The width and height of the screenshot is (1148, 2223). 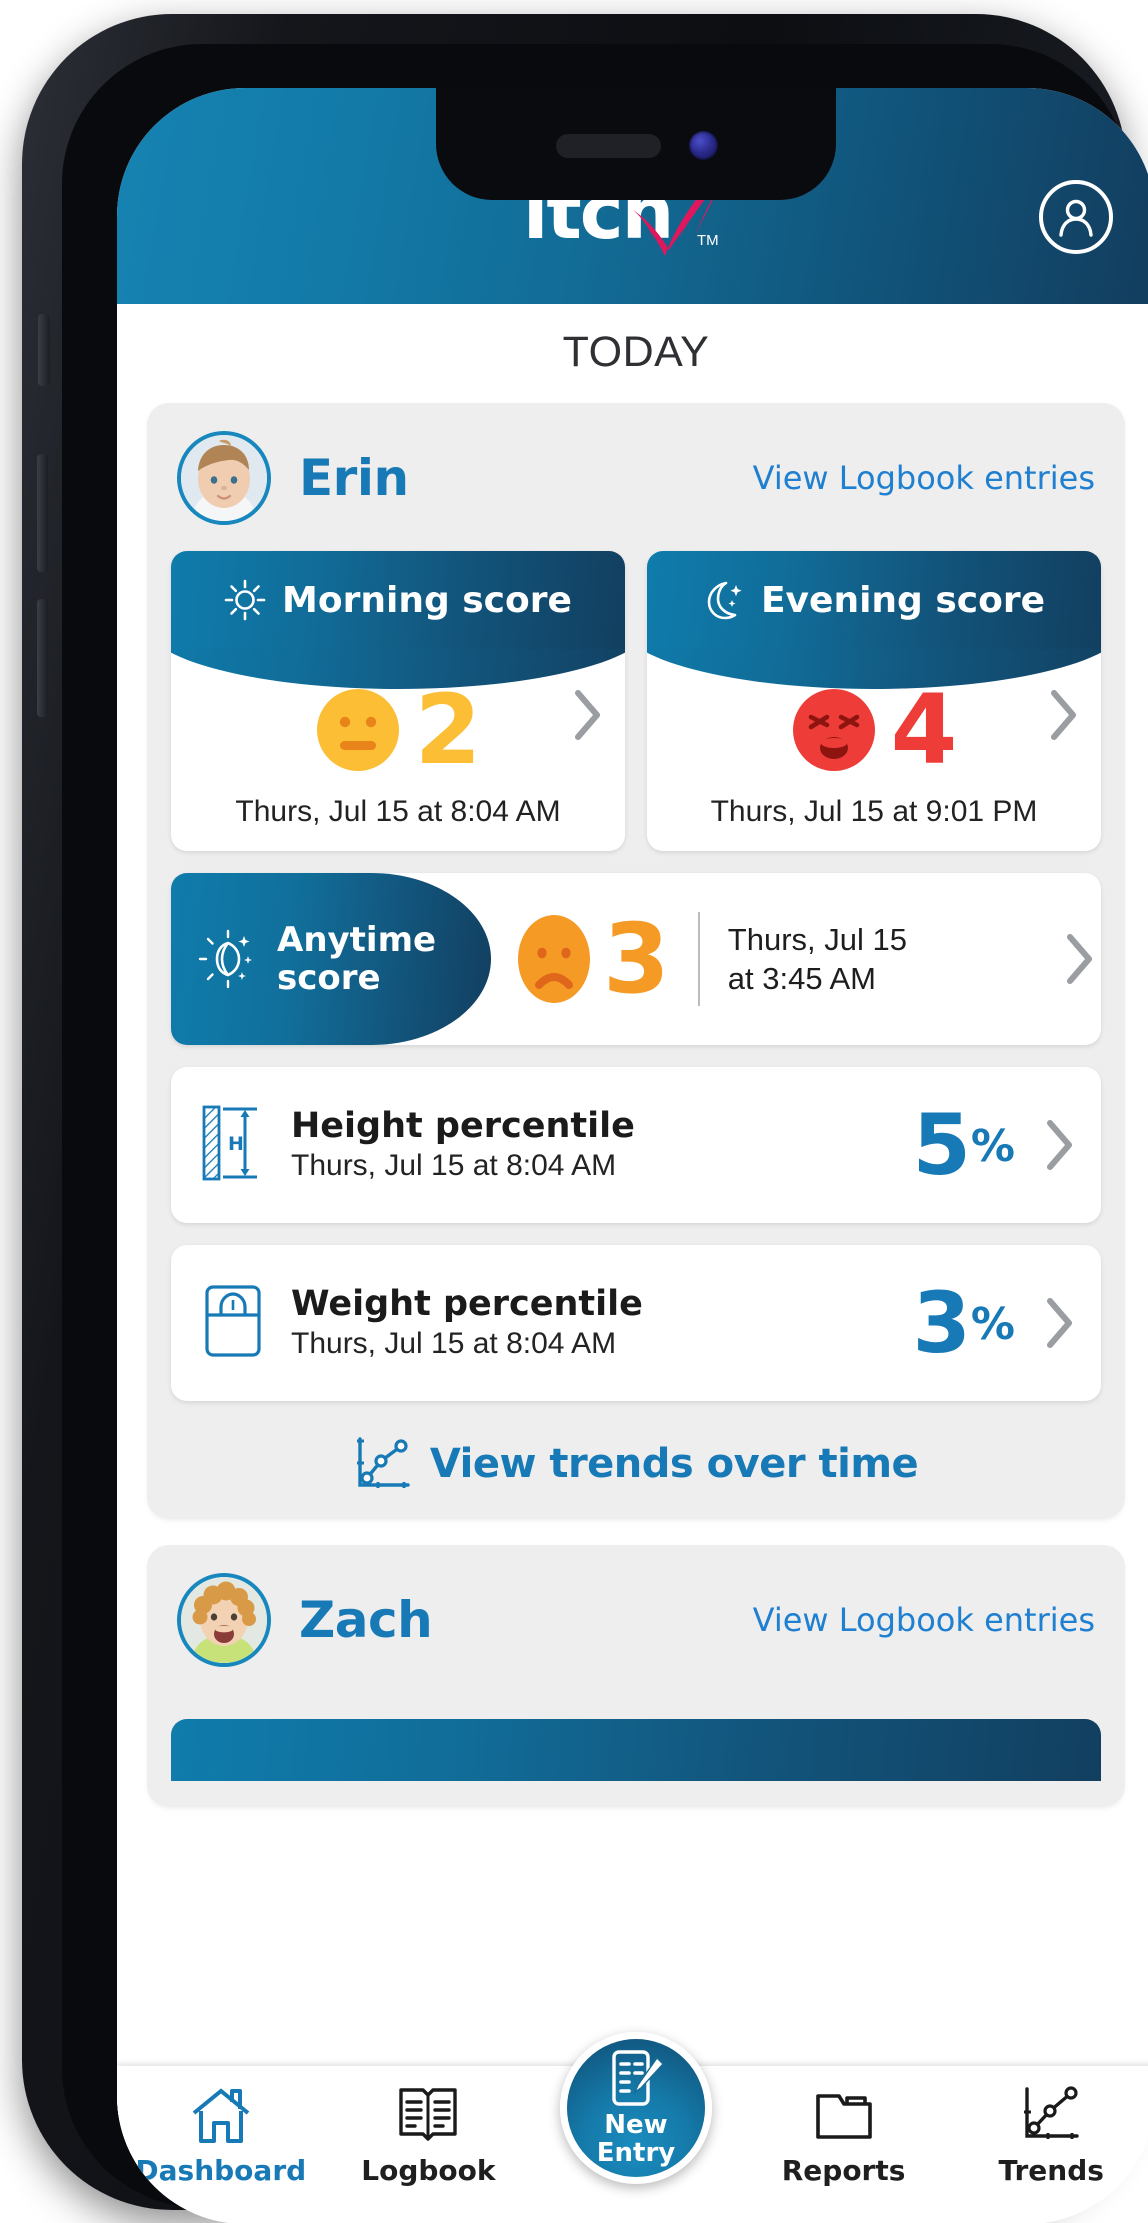 What do you see at coordinates (636, 2108) in the screenshot?
I see `new-entry-button: New Entry` at bounding box center [636, 2108].